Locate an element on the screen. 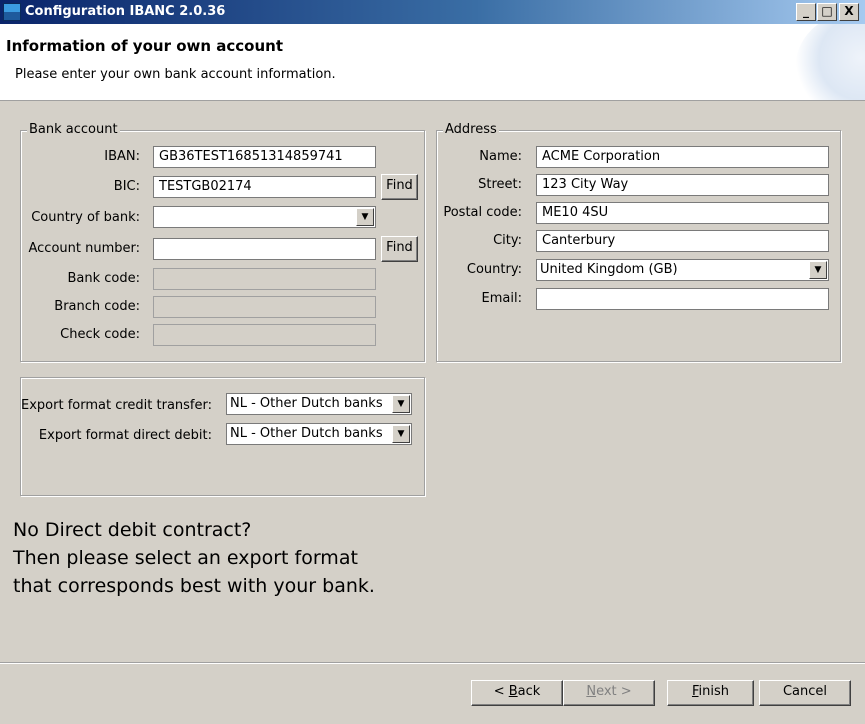 Image resolution: width=865 pixels, height=724 pixels. back-label: ack is located at coordinates (529, 691).